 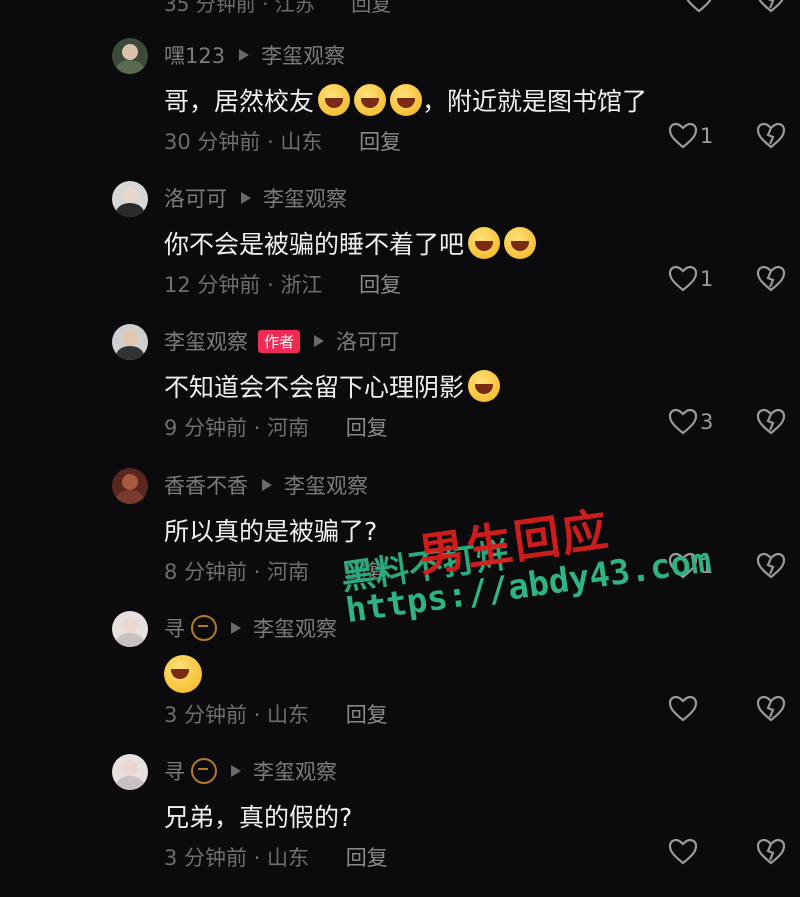 I want to click on comment-meta: 9 分钟前 · 河南 回复, so click(x=276, y=427).